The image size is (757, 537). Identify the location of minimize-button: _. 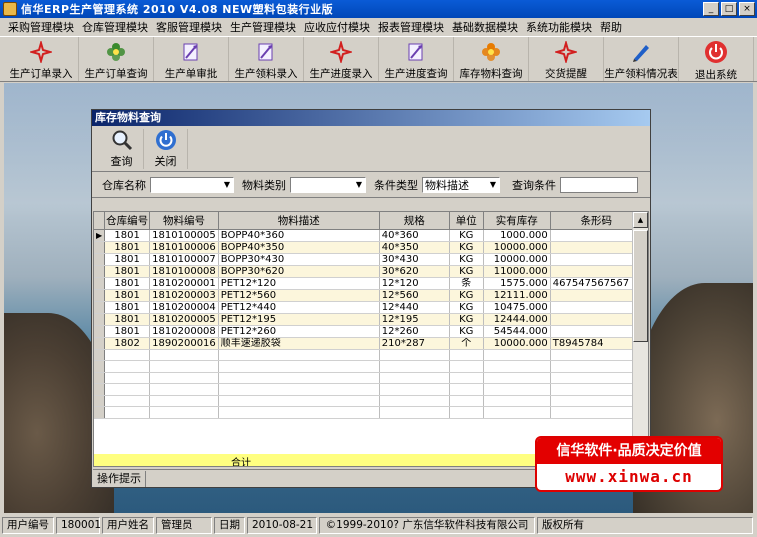
(711, 9).